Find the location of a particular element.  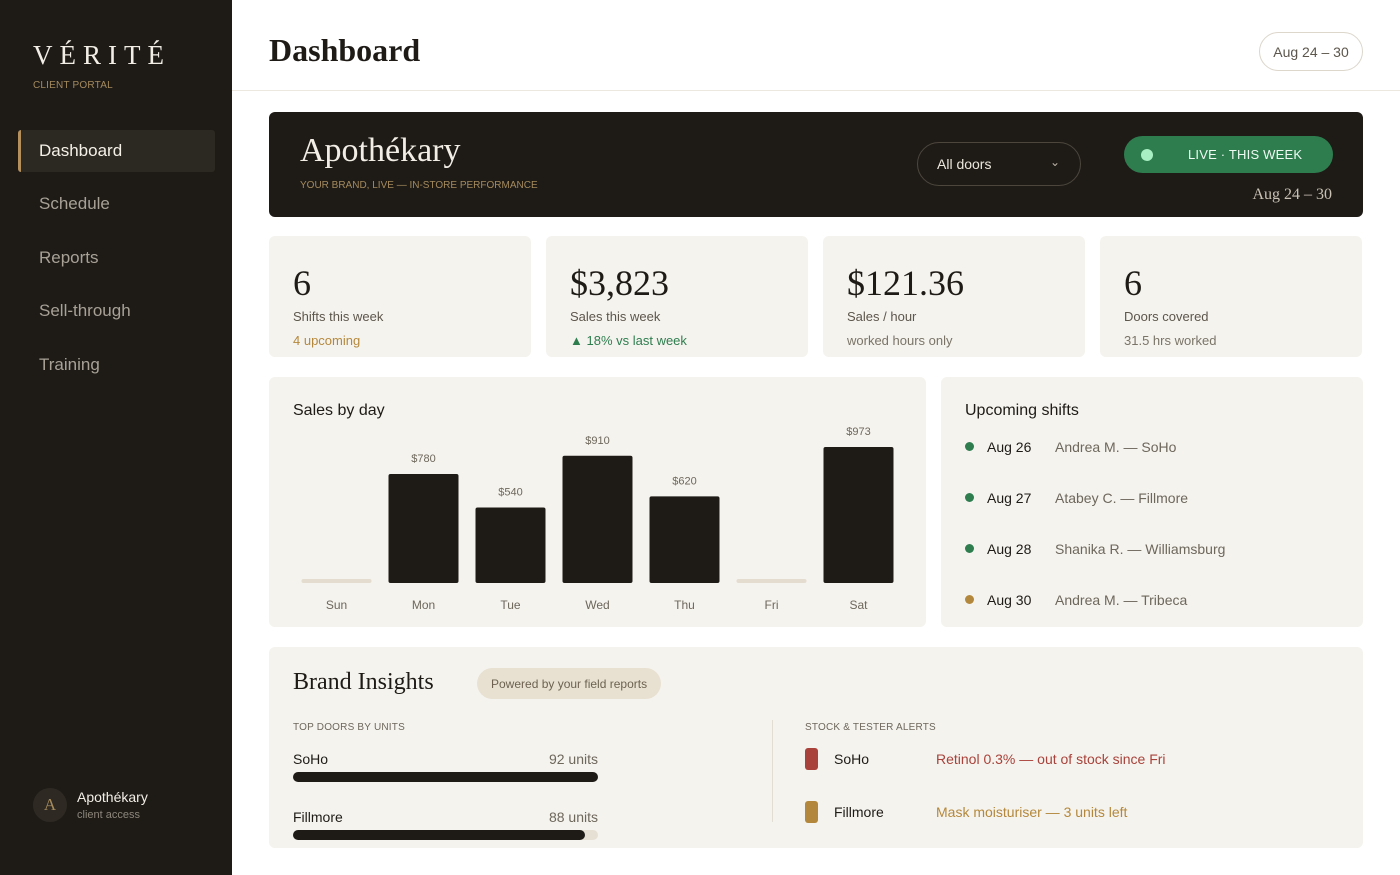

user-profile: A Apothékary client access is located at coordinates (90, 805).